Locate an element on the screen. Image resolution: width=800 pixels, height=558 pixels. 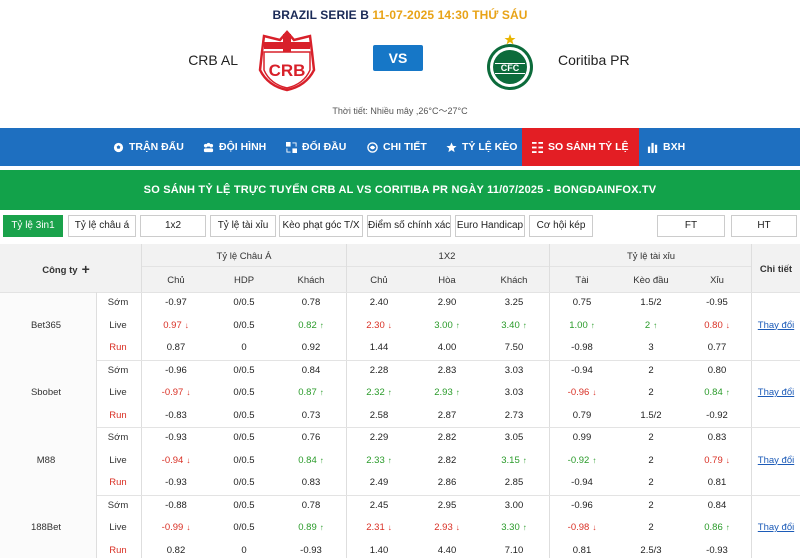
odds-value: 0.97 ↓ is located at coordinates (176, 325).